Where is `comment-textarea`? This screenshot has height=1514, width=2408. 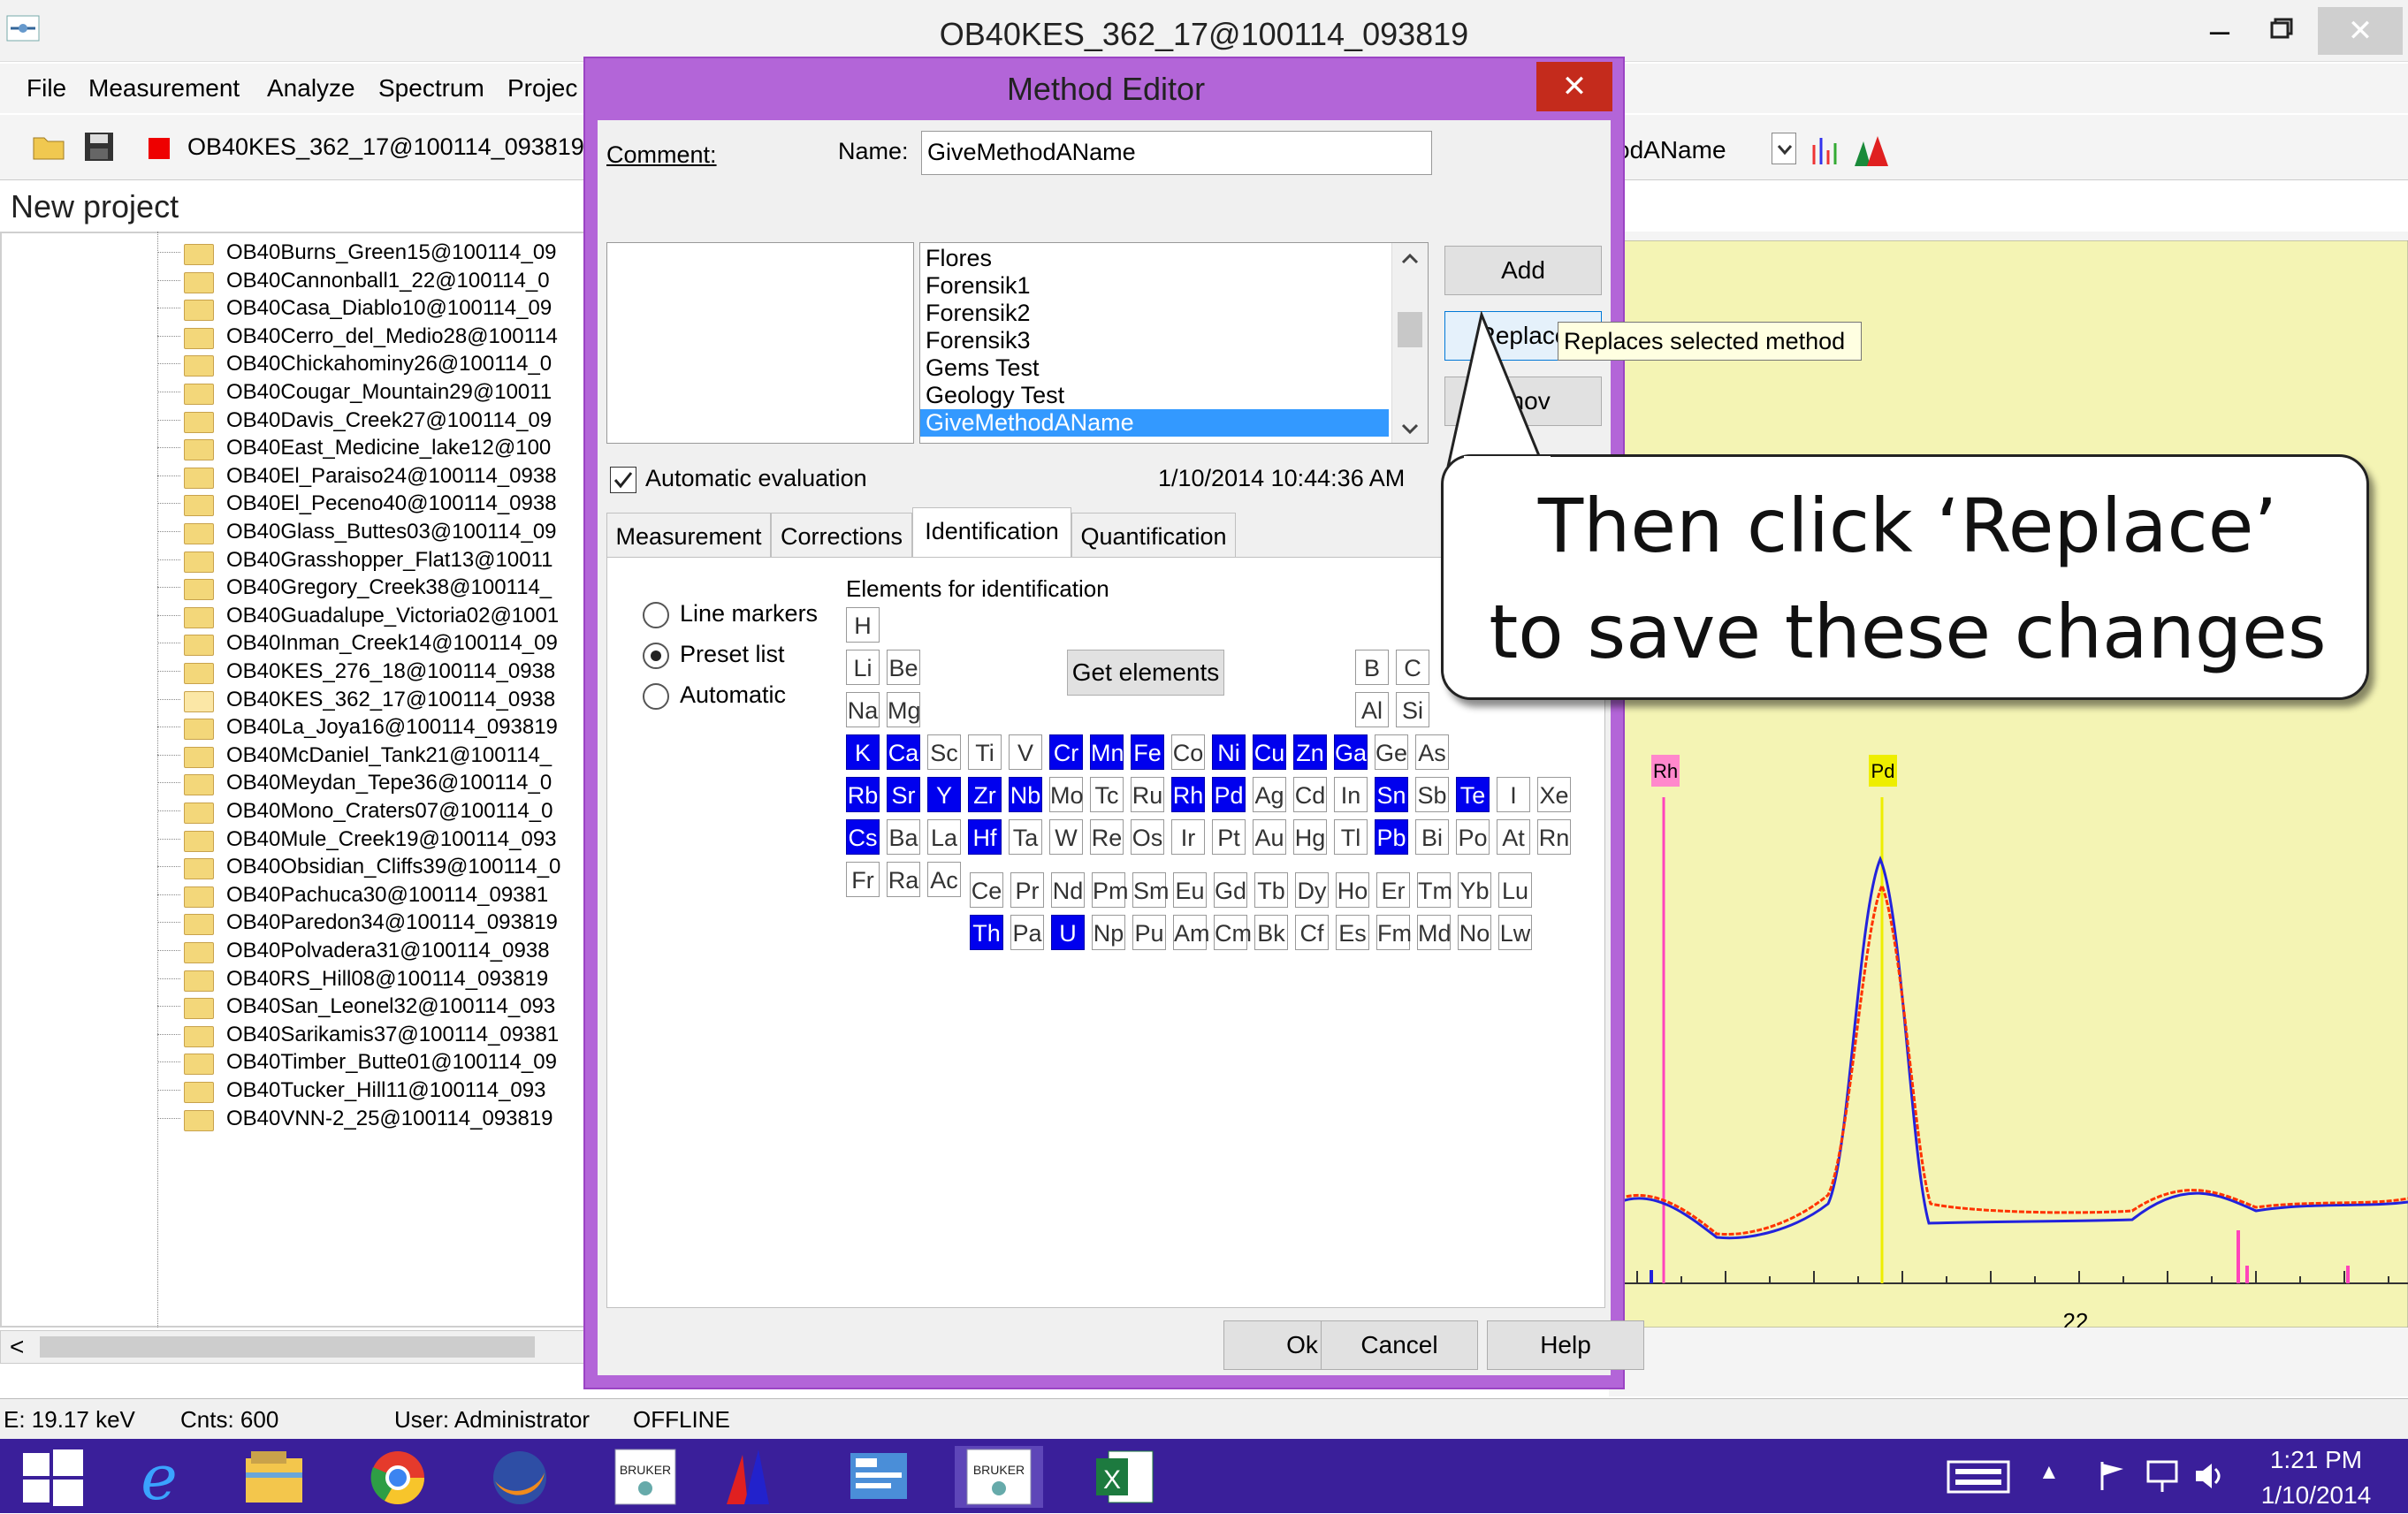
comment-textarea is located at coordinates (760, 343).